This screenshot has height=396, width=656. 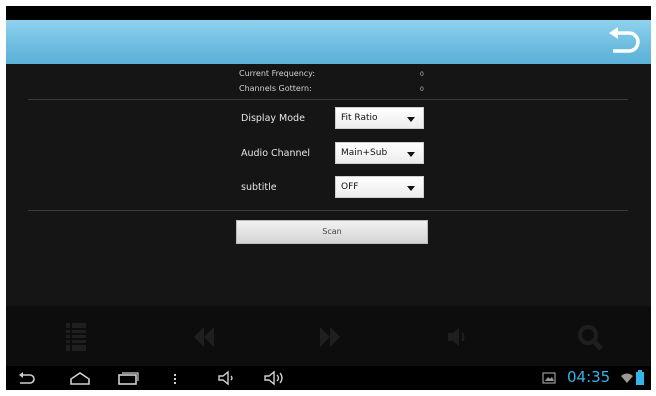 I want to click on title-bar, so click(x=328, y=42).